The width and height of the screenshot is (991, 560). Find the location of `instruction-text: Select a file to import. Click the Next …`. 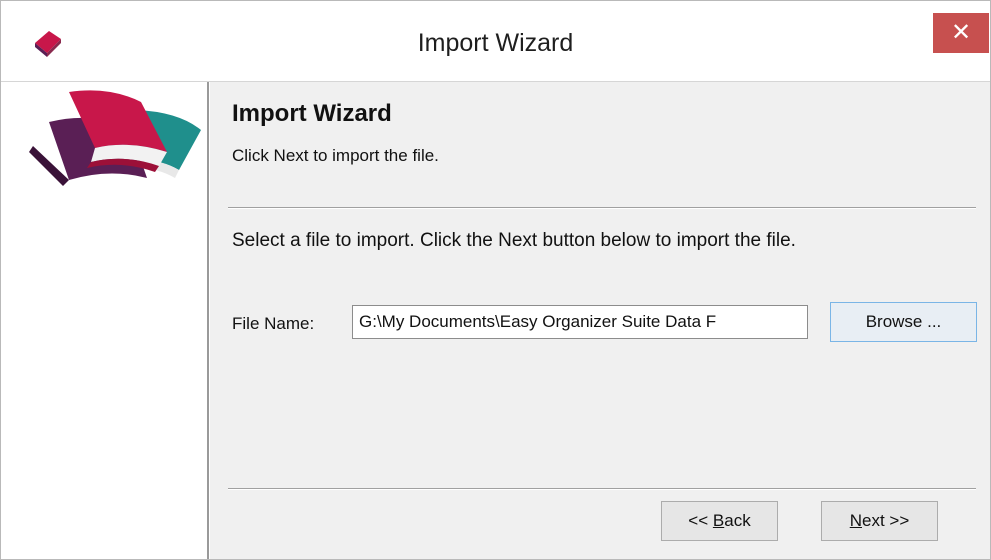

instruction-text: Select a file to import. Click the Next … is located at coordinates (514, 240).